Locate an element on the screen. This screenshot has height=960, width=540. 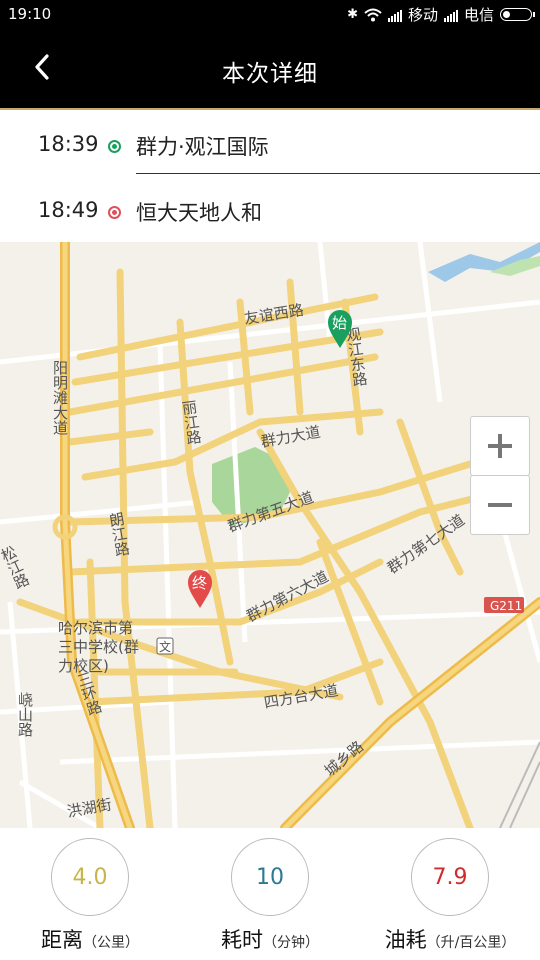
plus-icon is located at coordinates (500, 446).